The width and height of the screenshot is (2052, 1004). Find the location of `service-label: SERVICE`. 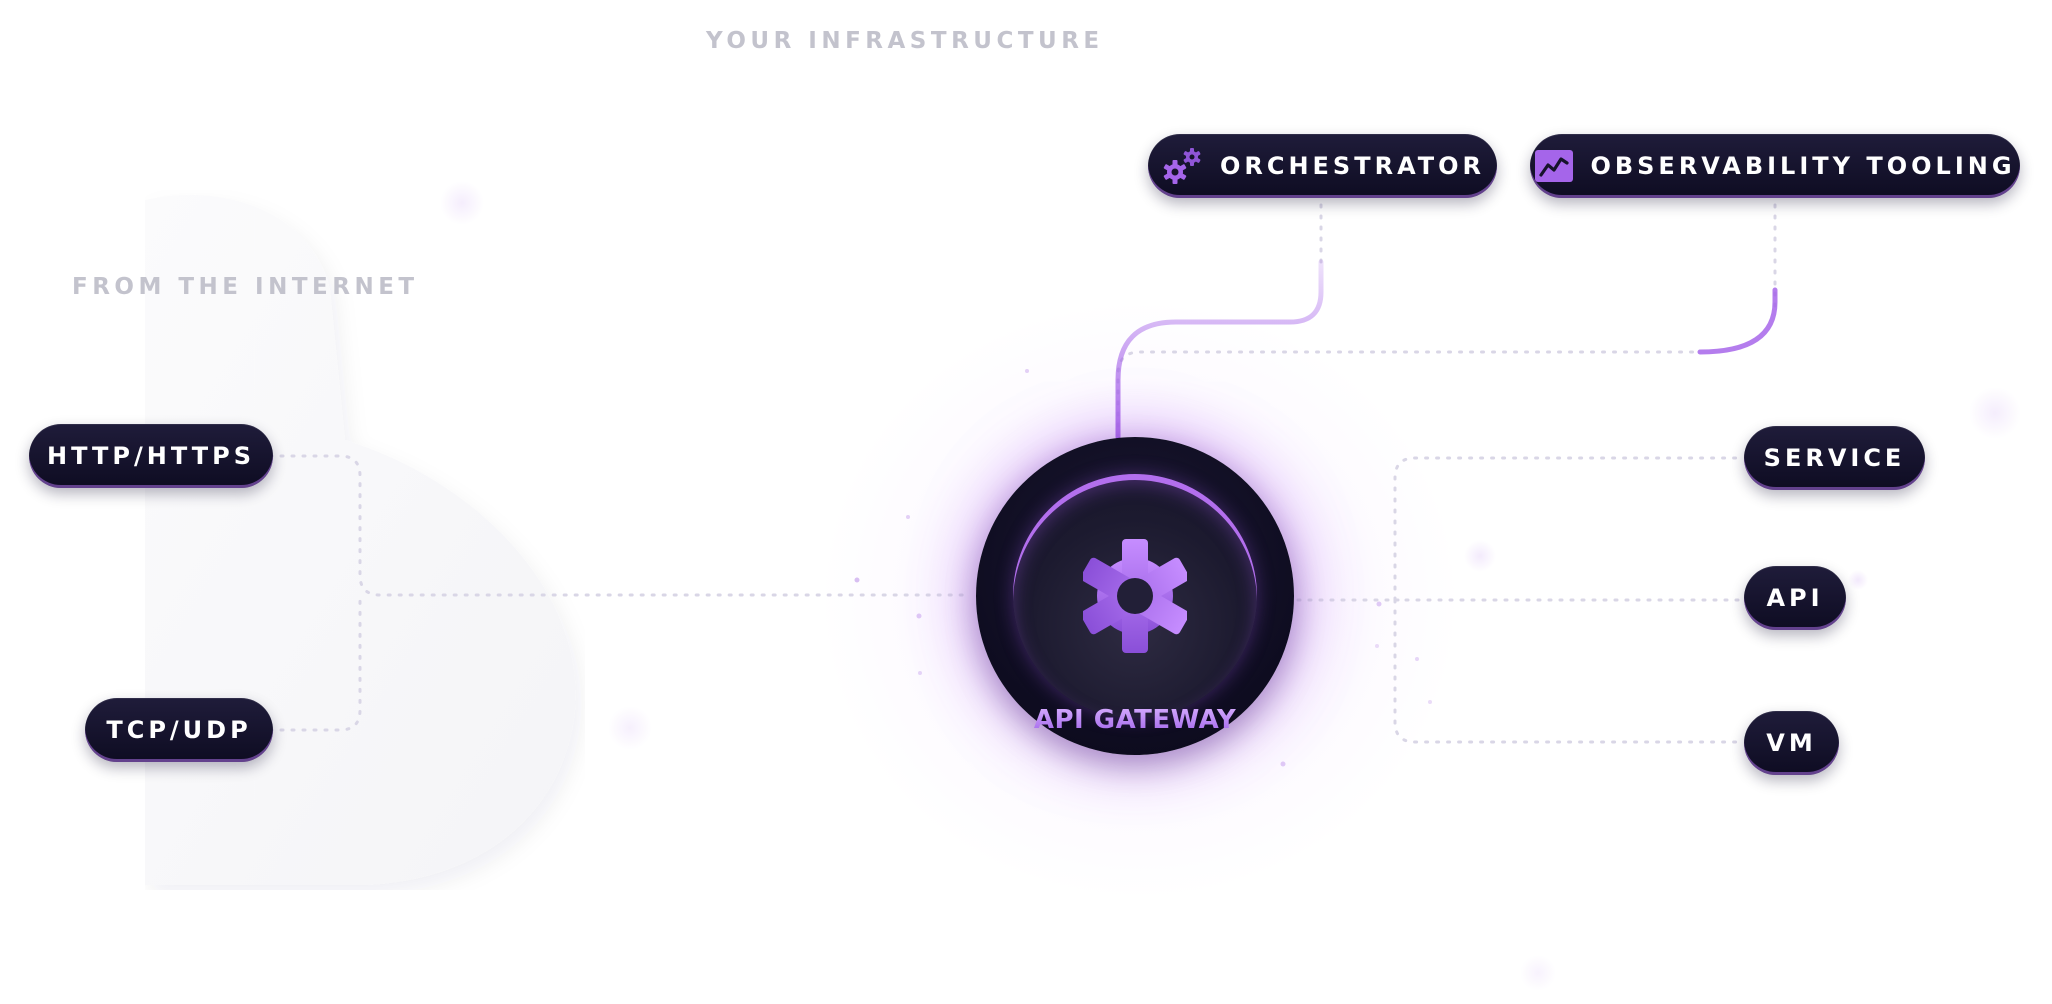

service-label: SERVICE is located at coordinates (1834, 458).